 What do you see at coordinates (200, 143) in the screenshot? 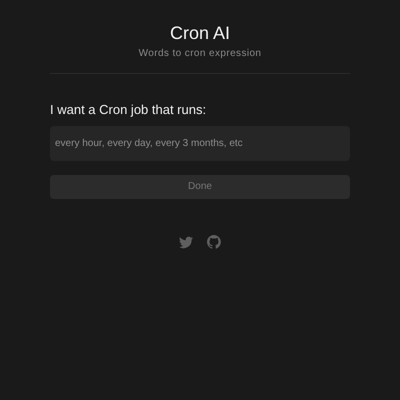
I see `input-field: every hour, every day, every 3 months, etc` at bounding box center [200, 143].